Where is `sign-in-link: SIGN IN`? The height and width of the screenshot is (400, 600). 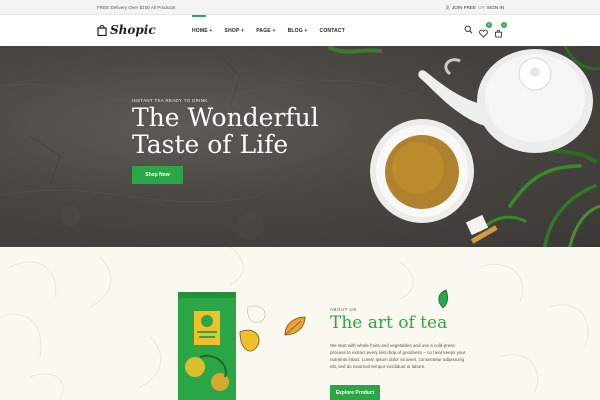
sign-in-link: SIGN IN is located at coordinates (495, 7).